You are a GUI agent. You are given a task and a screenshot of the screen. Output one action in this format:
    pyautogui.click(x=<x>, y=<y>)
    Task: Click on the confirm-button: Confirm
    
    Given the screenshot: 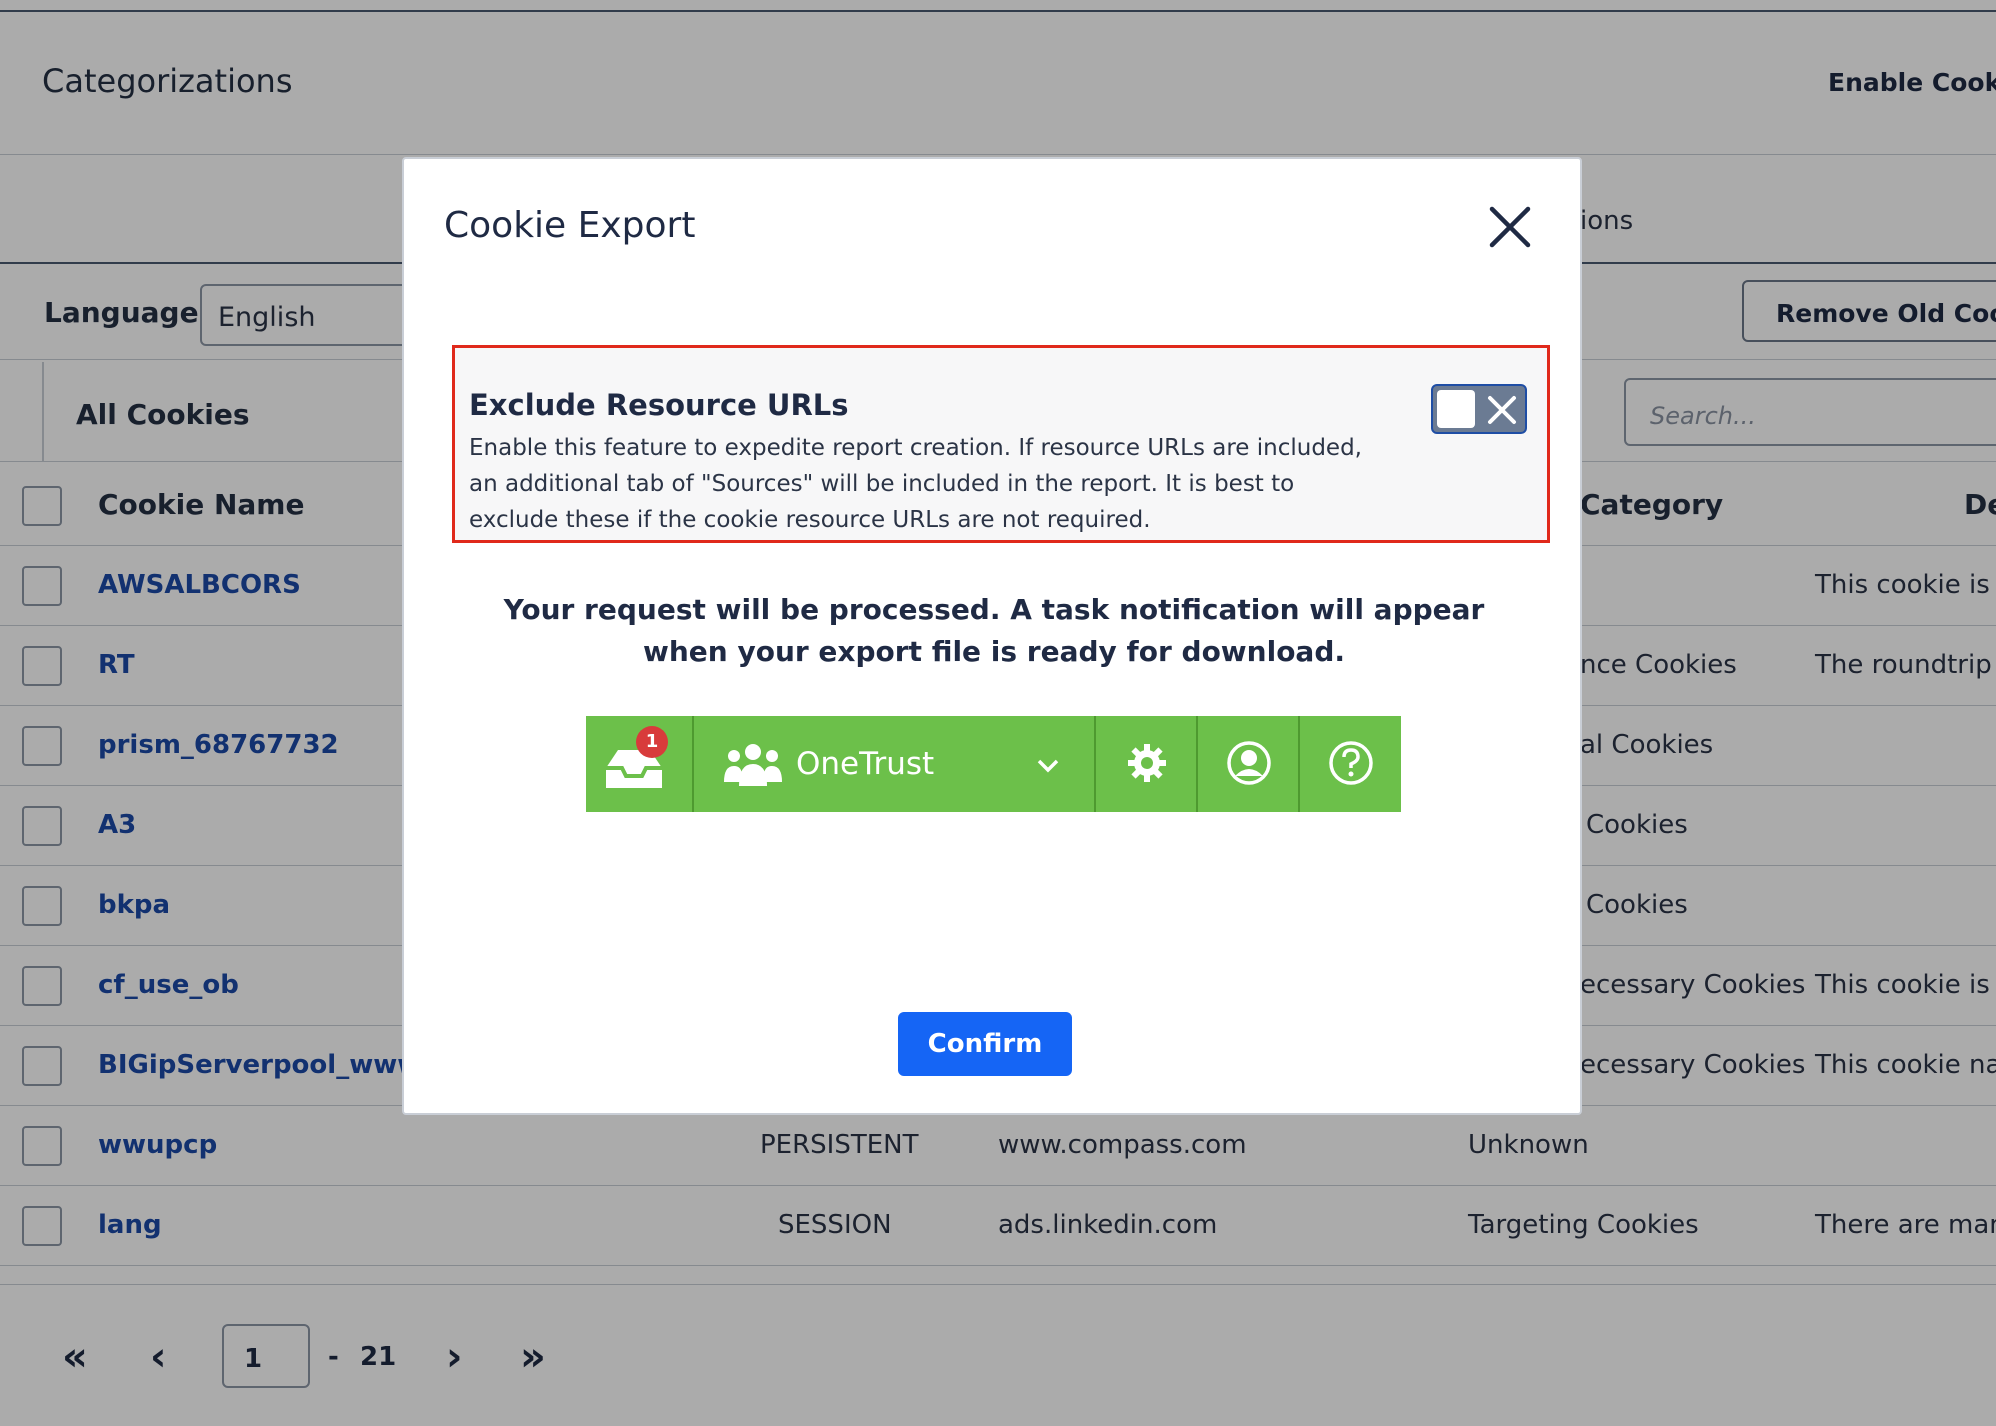 What is the action you would take?
    pyautogui.click(x=985, y=1044)
    